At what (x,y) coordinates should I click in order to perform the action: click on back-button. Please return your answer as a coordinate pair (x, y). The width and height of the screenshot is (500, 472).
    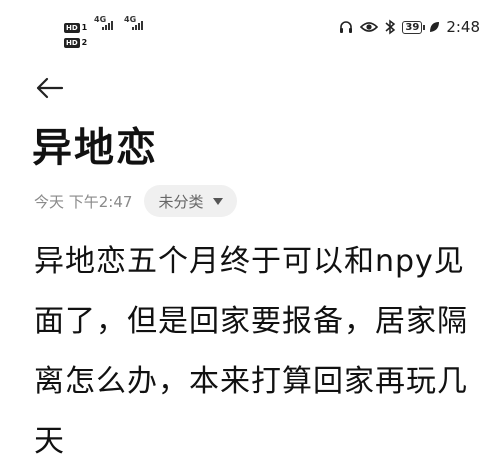
    Looking at the image, I should click on (50, 88).